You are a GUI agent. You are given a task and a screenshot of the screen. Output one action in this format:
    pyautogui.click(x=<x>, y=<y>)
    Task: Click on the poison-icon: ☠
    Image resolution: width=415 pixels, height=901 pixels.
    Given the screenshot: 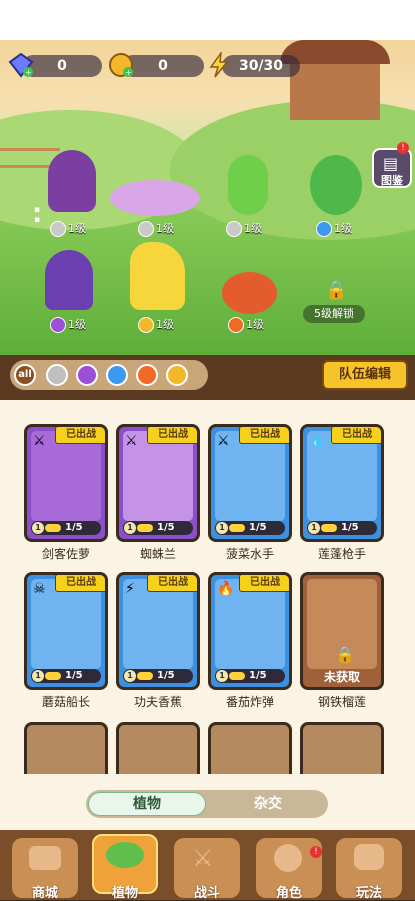 What is the action you would take?
    pyautogui.click(x=39, y=589)
    